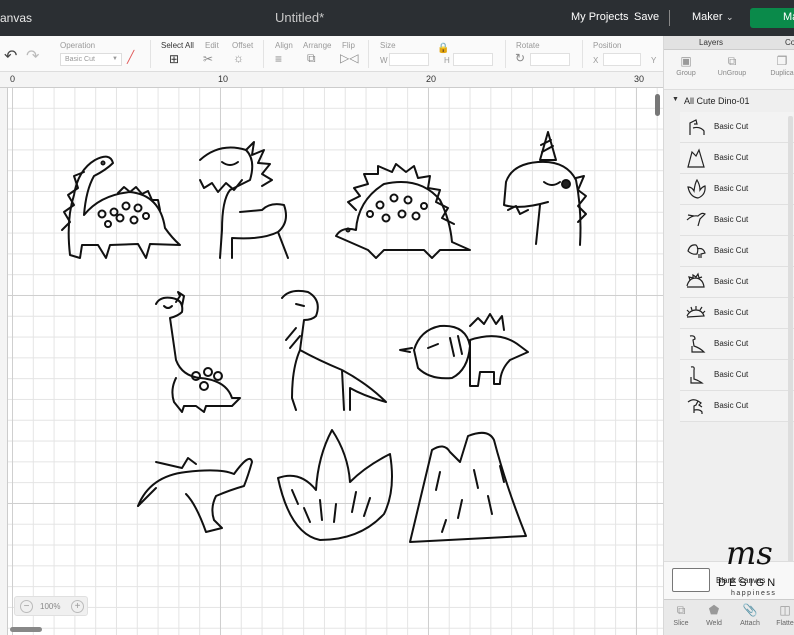 The height and width of the screenshot is (635, 794). What do you see at coordinates (696, 251) in the screenshot?
I see `triceratops-thumbnail-icon` at bounding box center [696, 251].